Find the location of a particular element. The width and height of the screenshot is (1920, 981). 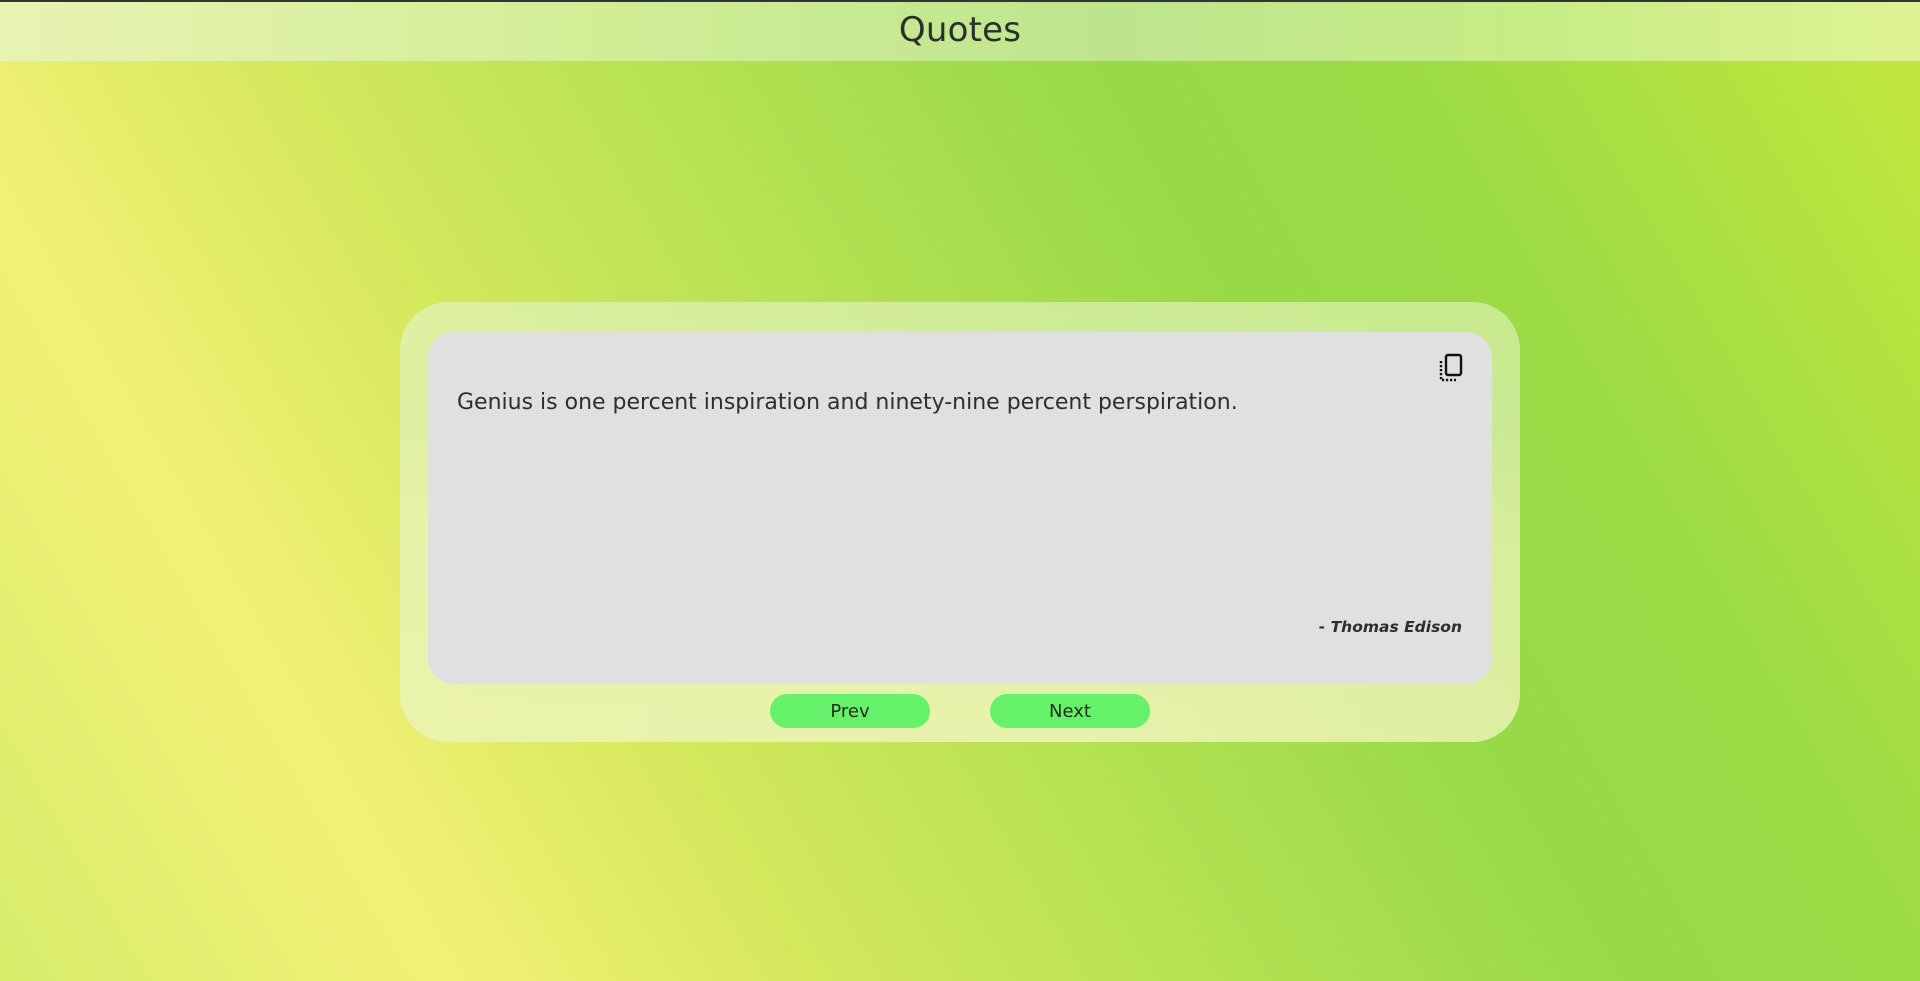

page-title: Quotes is located at coordinates (960, 29).